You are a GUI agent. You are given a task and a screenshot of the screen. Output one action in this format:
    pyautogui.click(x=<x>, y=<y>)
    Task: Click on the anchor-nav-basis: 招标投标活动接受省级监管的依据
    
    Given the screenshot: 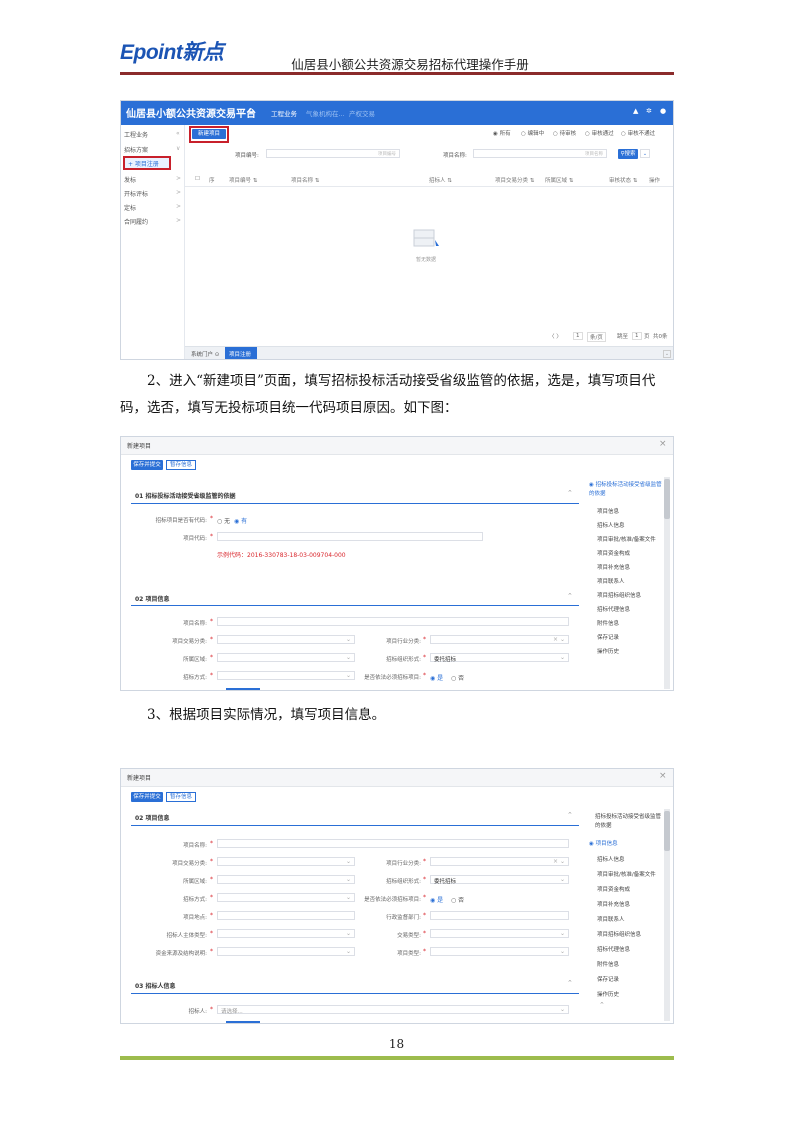 What is the action you would take?
    pyautogui.click(x=630, y=822)
    